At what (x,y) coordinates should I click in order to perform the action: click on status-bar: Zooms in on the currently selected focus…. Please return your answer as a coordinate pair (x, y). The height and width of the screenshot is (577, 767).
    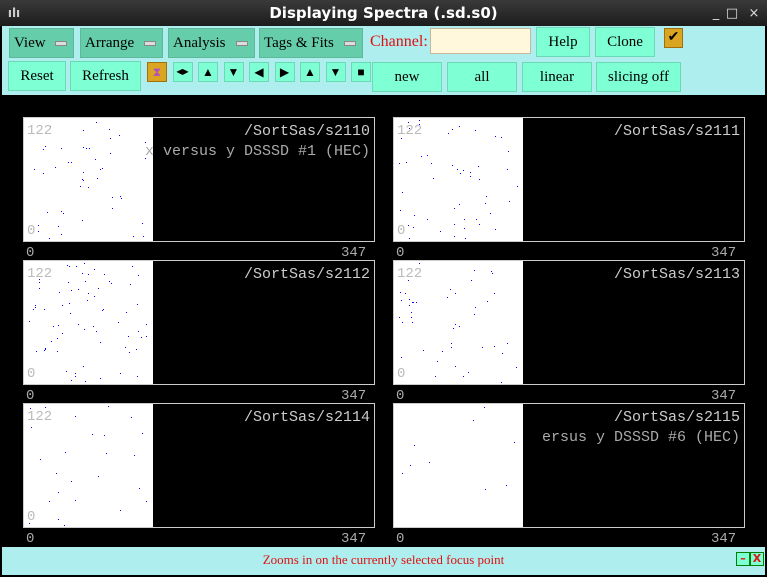
    Looking at the image, I should click on (383, 561).